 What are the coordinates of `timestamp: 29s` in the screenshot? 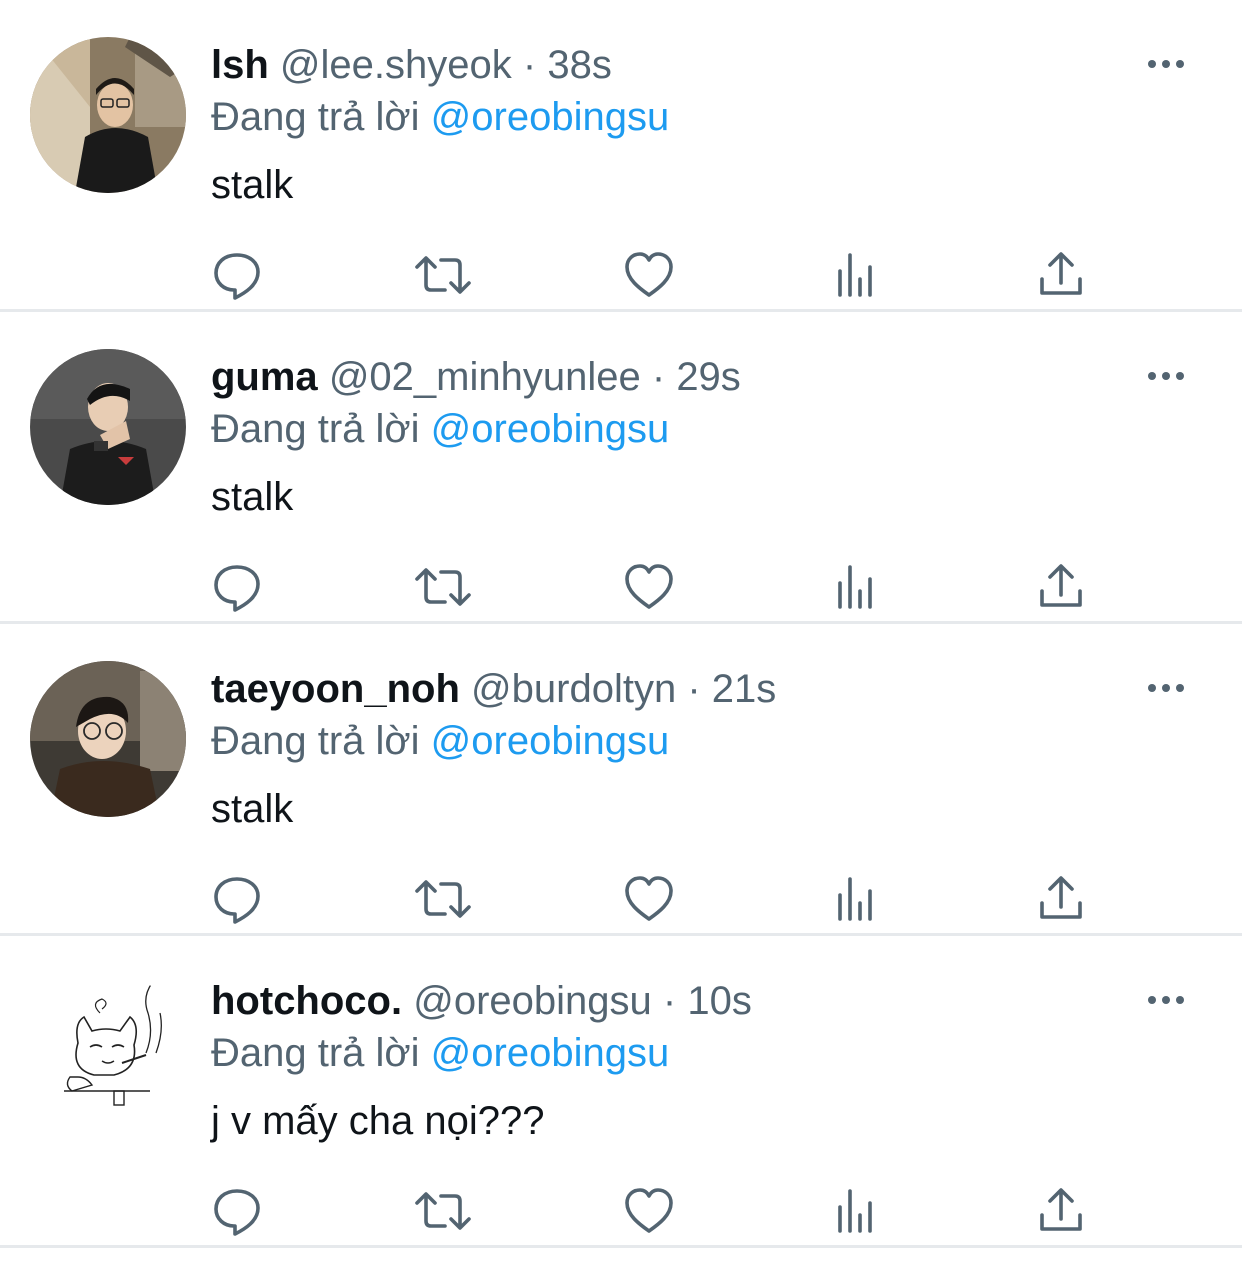 It's located at (708, 377).